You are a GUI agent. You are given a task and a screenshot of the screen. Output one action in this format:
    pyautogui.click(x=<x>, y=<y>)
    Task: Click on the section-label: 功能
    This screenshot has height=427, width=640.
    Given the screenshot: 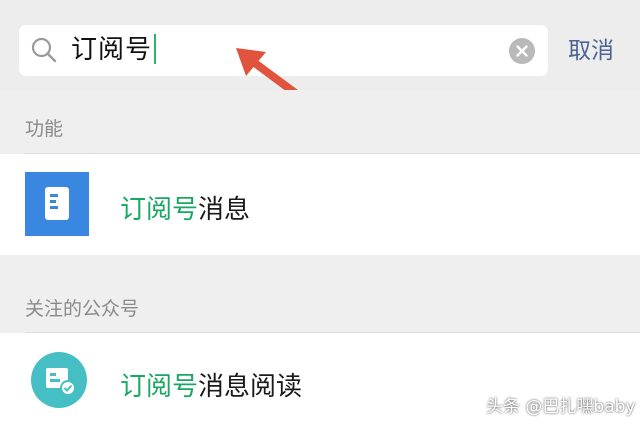 What is the action you would take?
    pyautogui.click(x=44, y=129)
    